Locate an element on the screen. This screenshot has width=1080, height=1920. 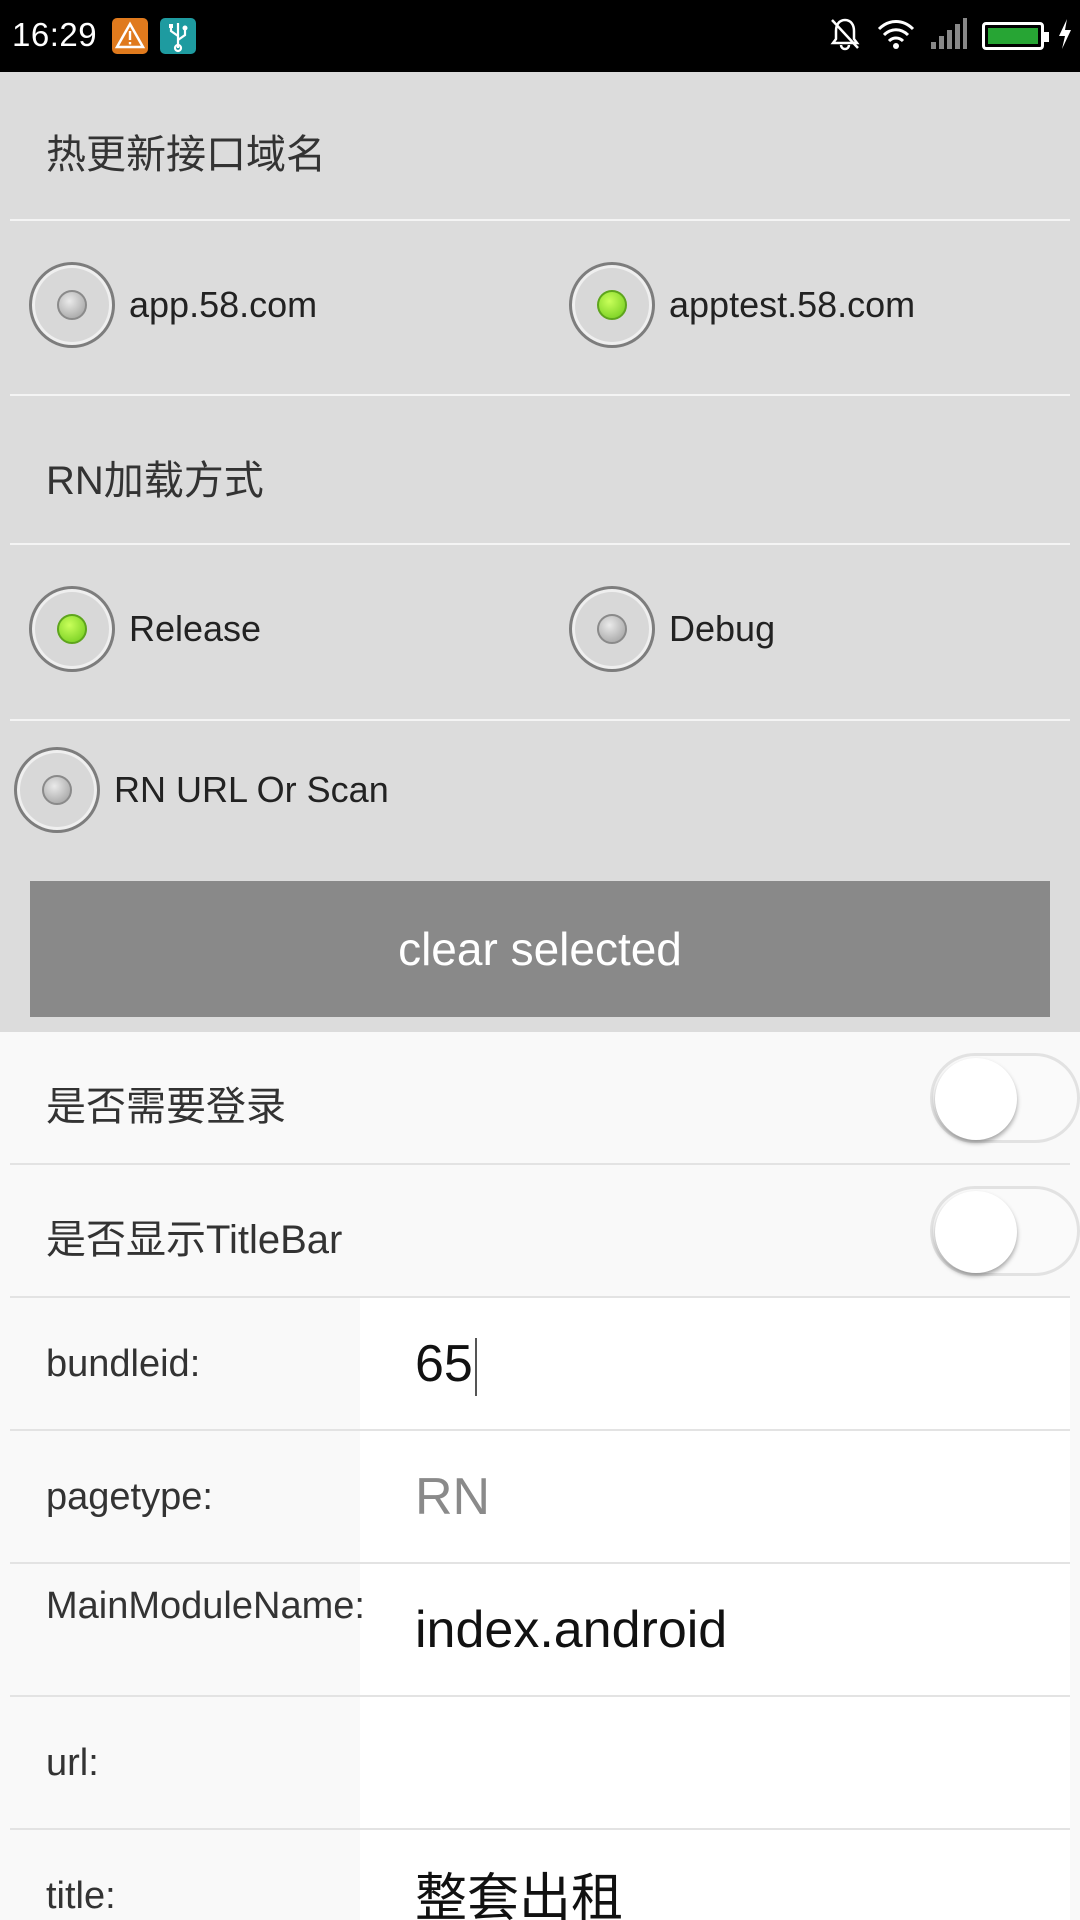
toggle-row-login: 是否需要登录 is located at coordinates (545, 1098).